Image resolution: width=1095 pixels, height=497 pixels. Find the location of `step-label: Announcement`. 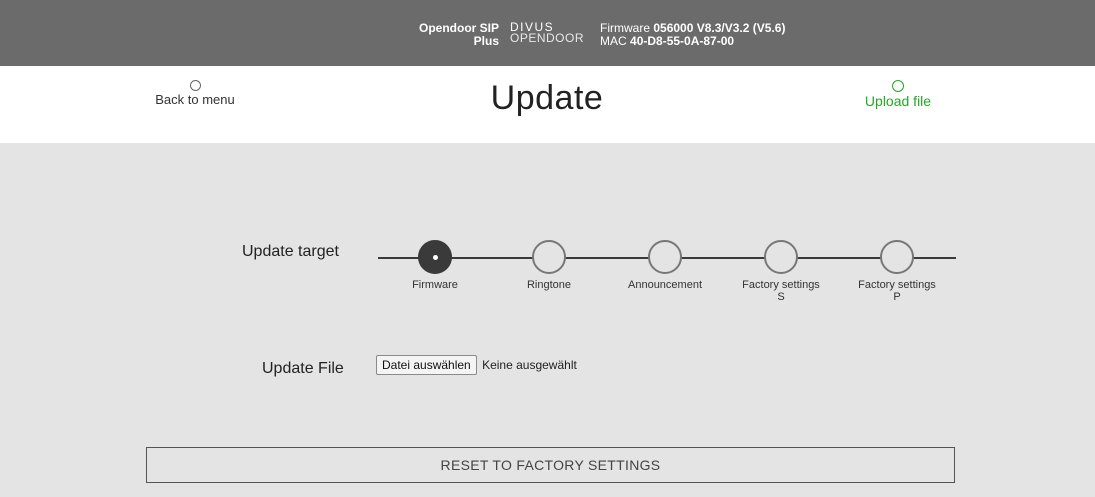

step-label: Announcement is located at coordinates (665, 285).